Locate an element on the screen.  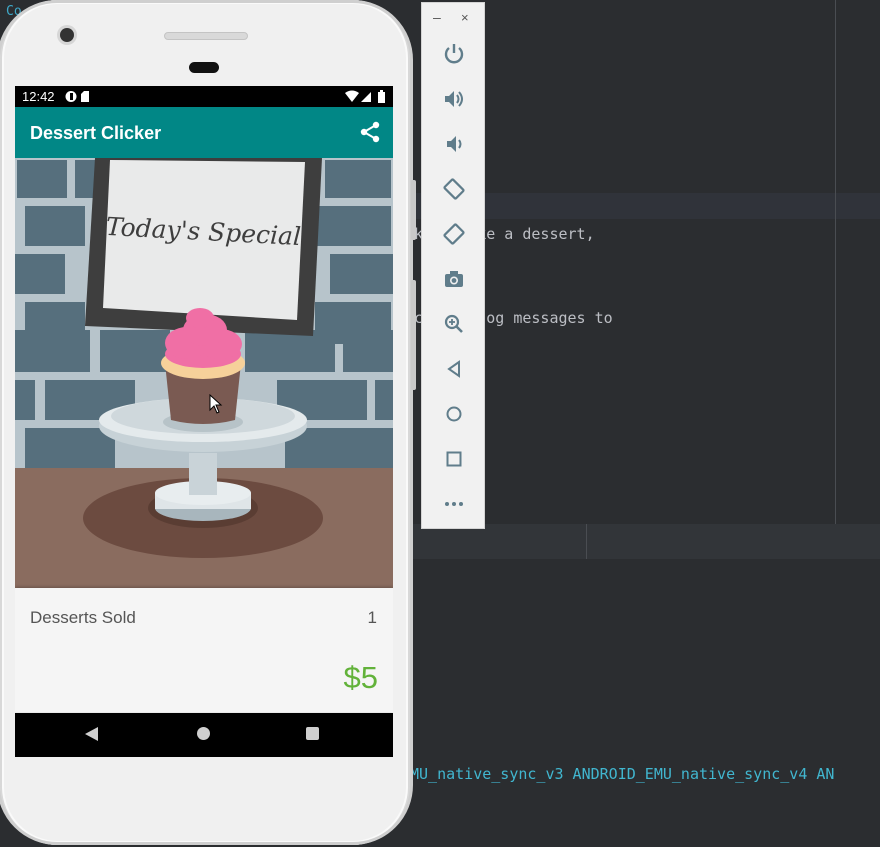
app-bar: Dessert Clicker is located at coordinates (204, 132).